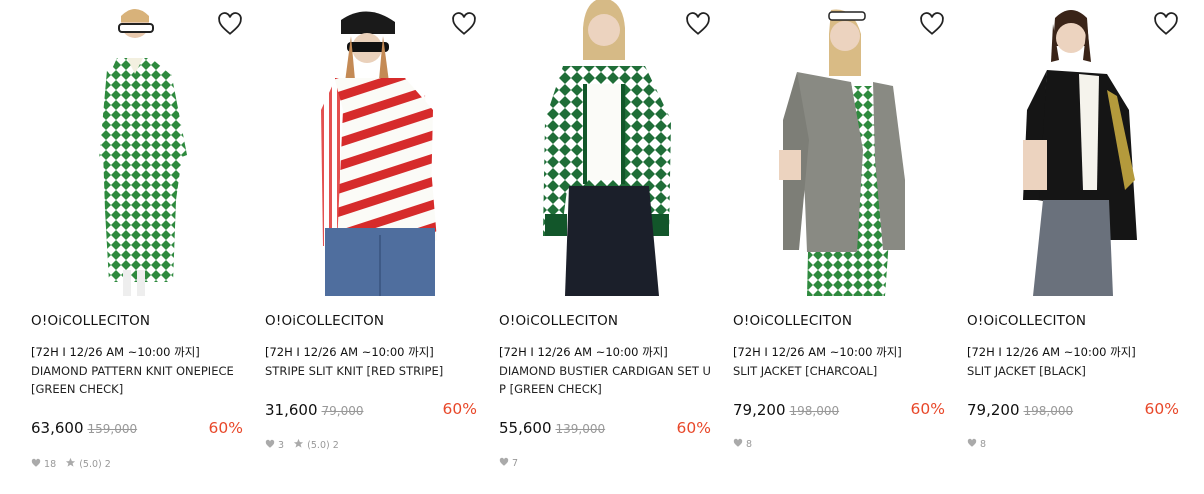 The image size is (1204, 494). I want to click on product-meta: 18 (5.0) 2, so click(71, 463).